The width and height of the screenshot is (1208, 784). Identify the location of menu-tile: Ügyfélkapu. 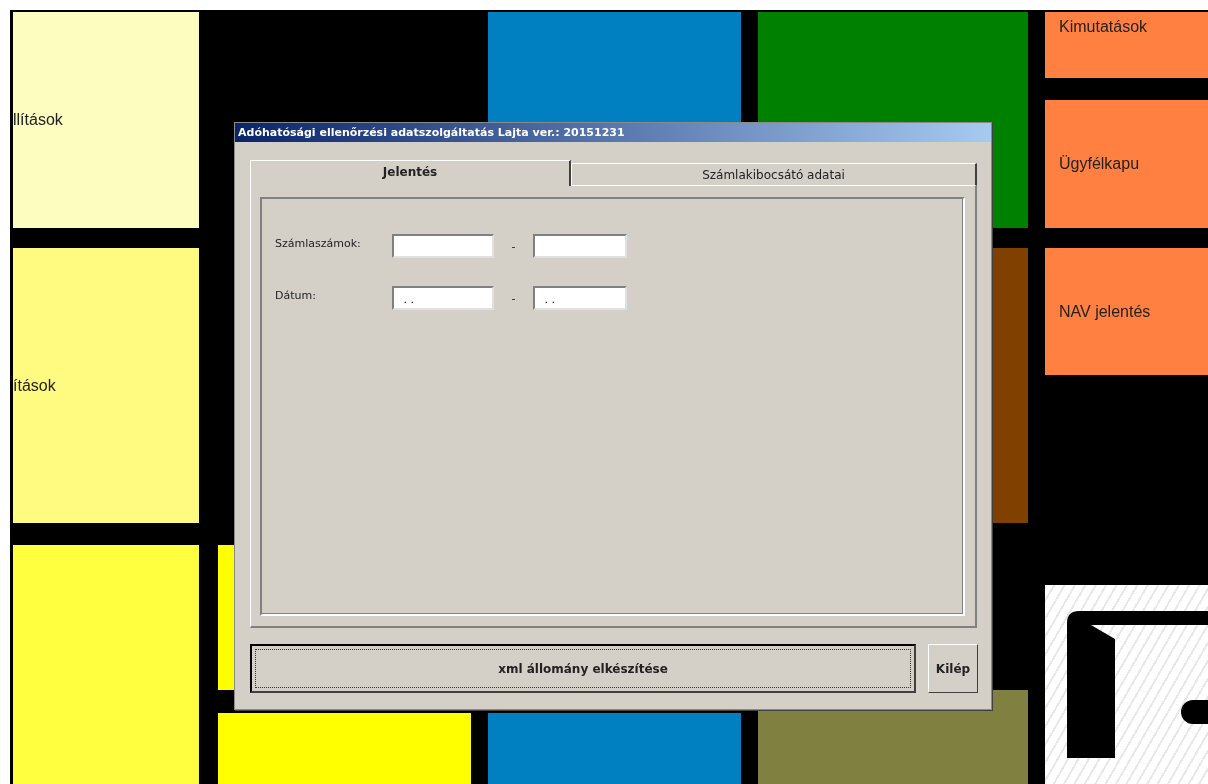
(1126, 164).